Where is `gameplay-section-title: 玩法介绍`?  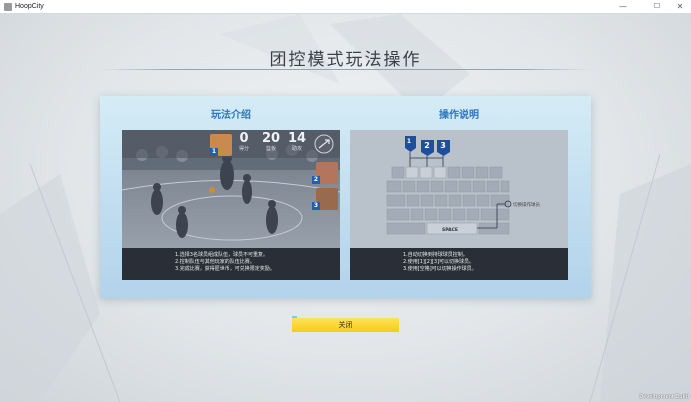 gameplay-section-title: 玩法介绍 is located at coordinates (231, 115).